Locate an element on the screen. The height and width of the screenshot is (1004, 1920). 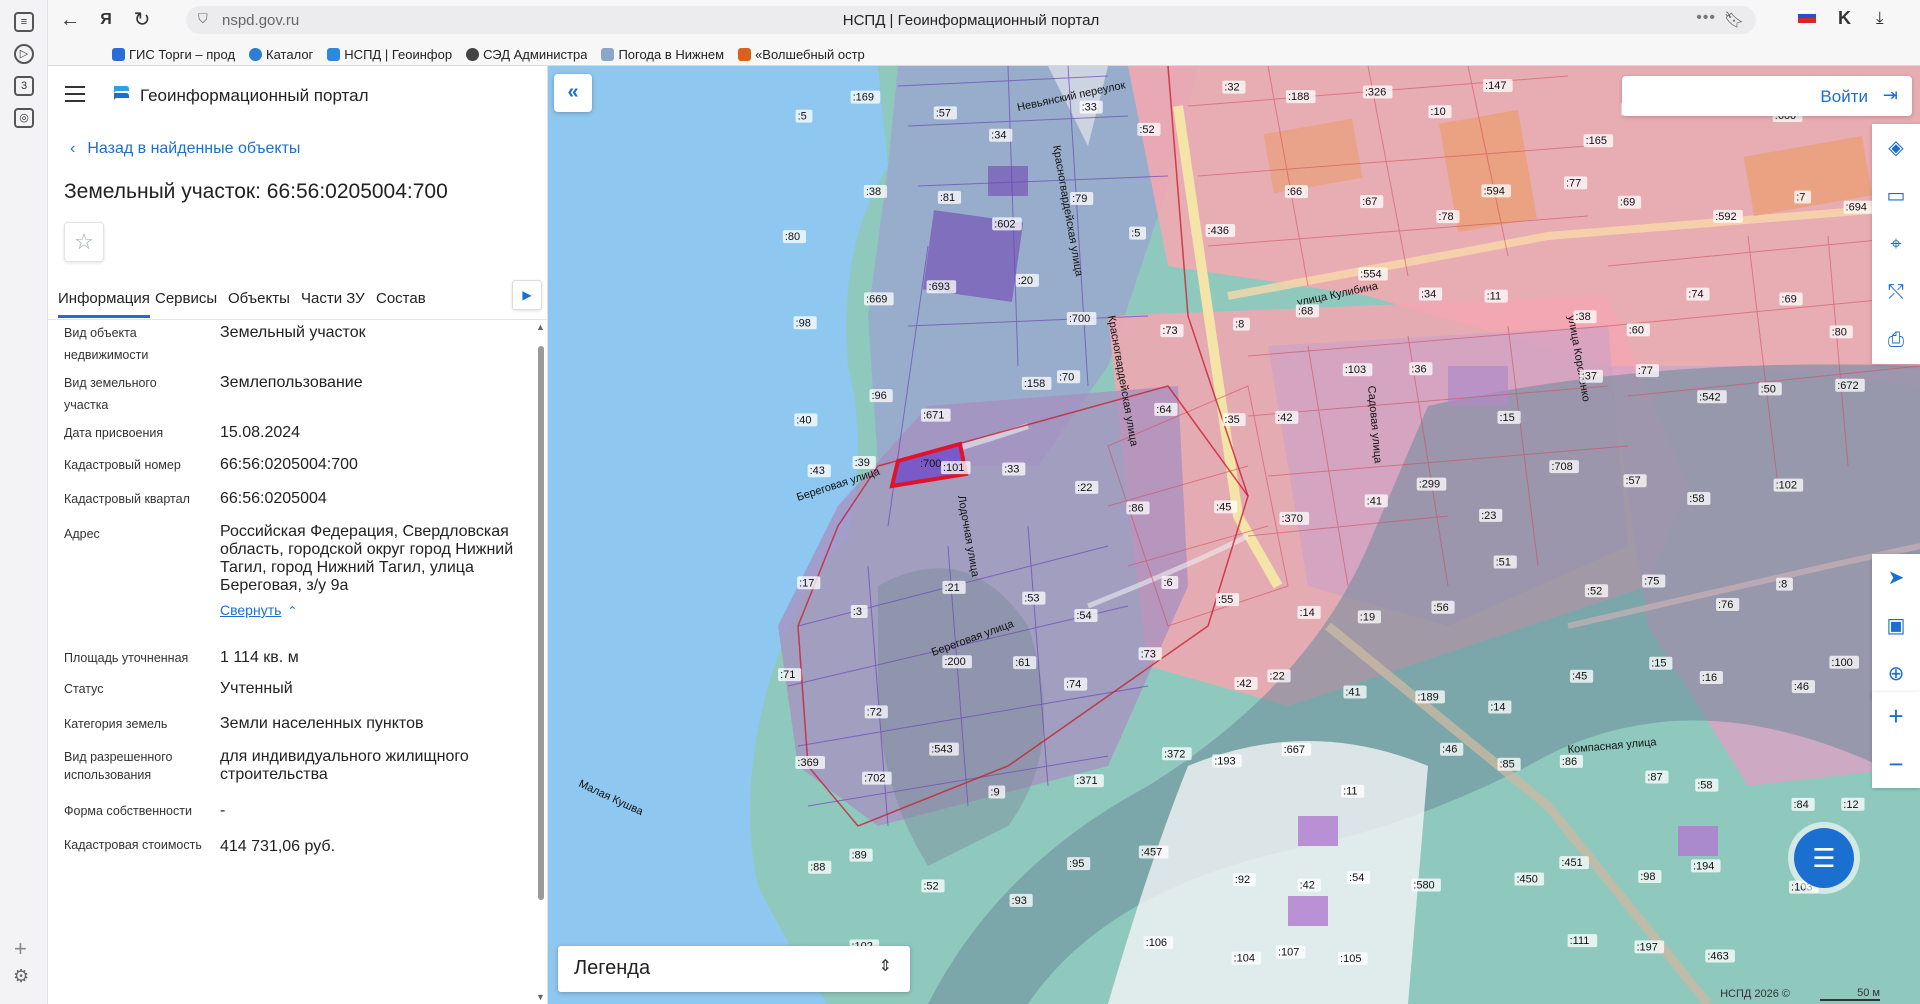
parcel-label: :45 is located at coordinates (1223, 507).